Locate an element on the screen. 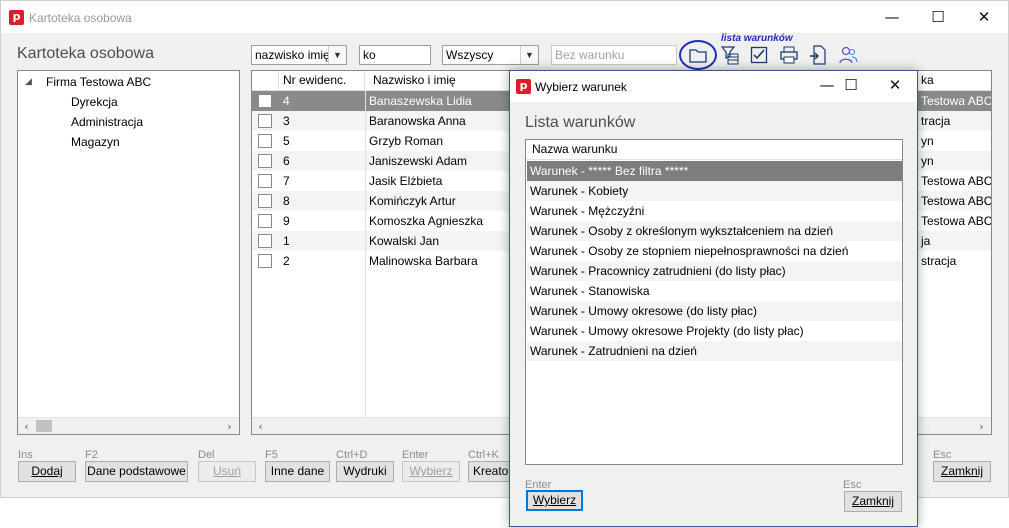  sort-combo: nazwisko imię ▼ is located at coordinates (299, 55).